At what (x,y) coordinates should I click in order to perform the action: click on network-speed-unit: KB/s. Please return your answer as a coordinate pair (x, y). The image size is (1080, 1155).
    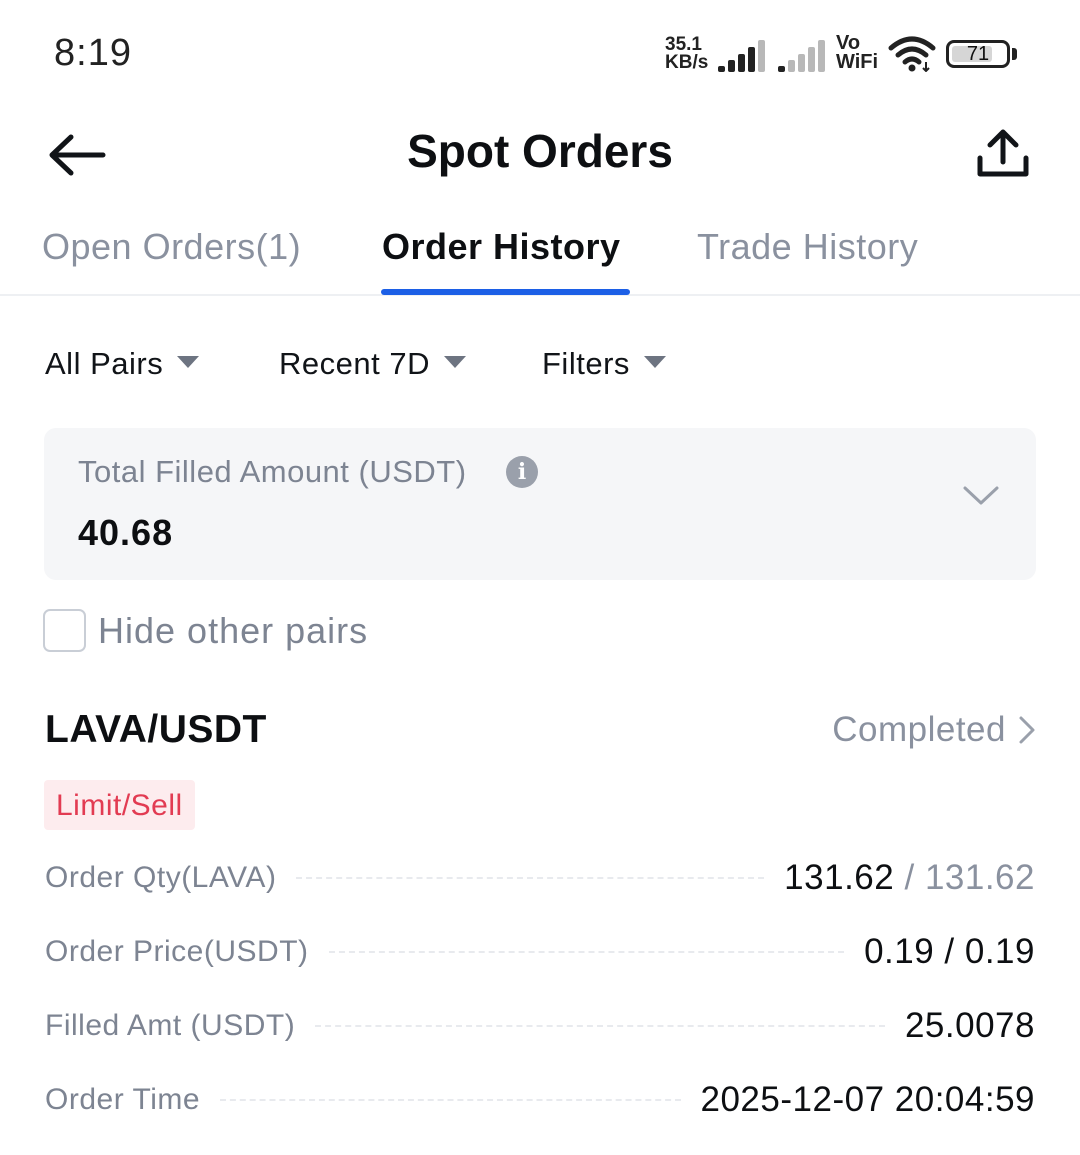
    Looking at the image, I should click on (687, 62).